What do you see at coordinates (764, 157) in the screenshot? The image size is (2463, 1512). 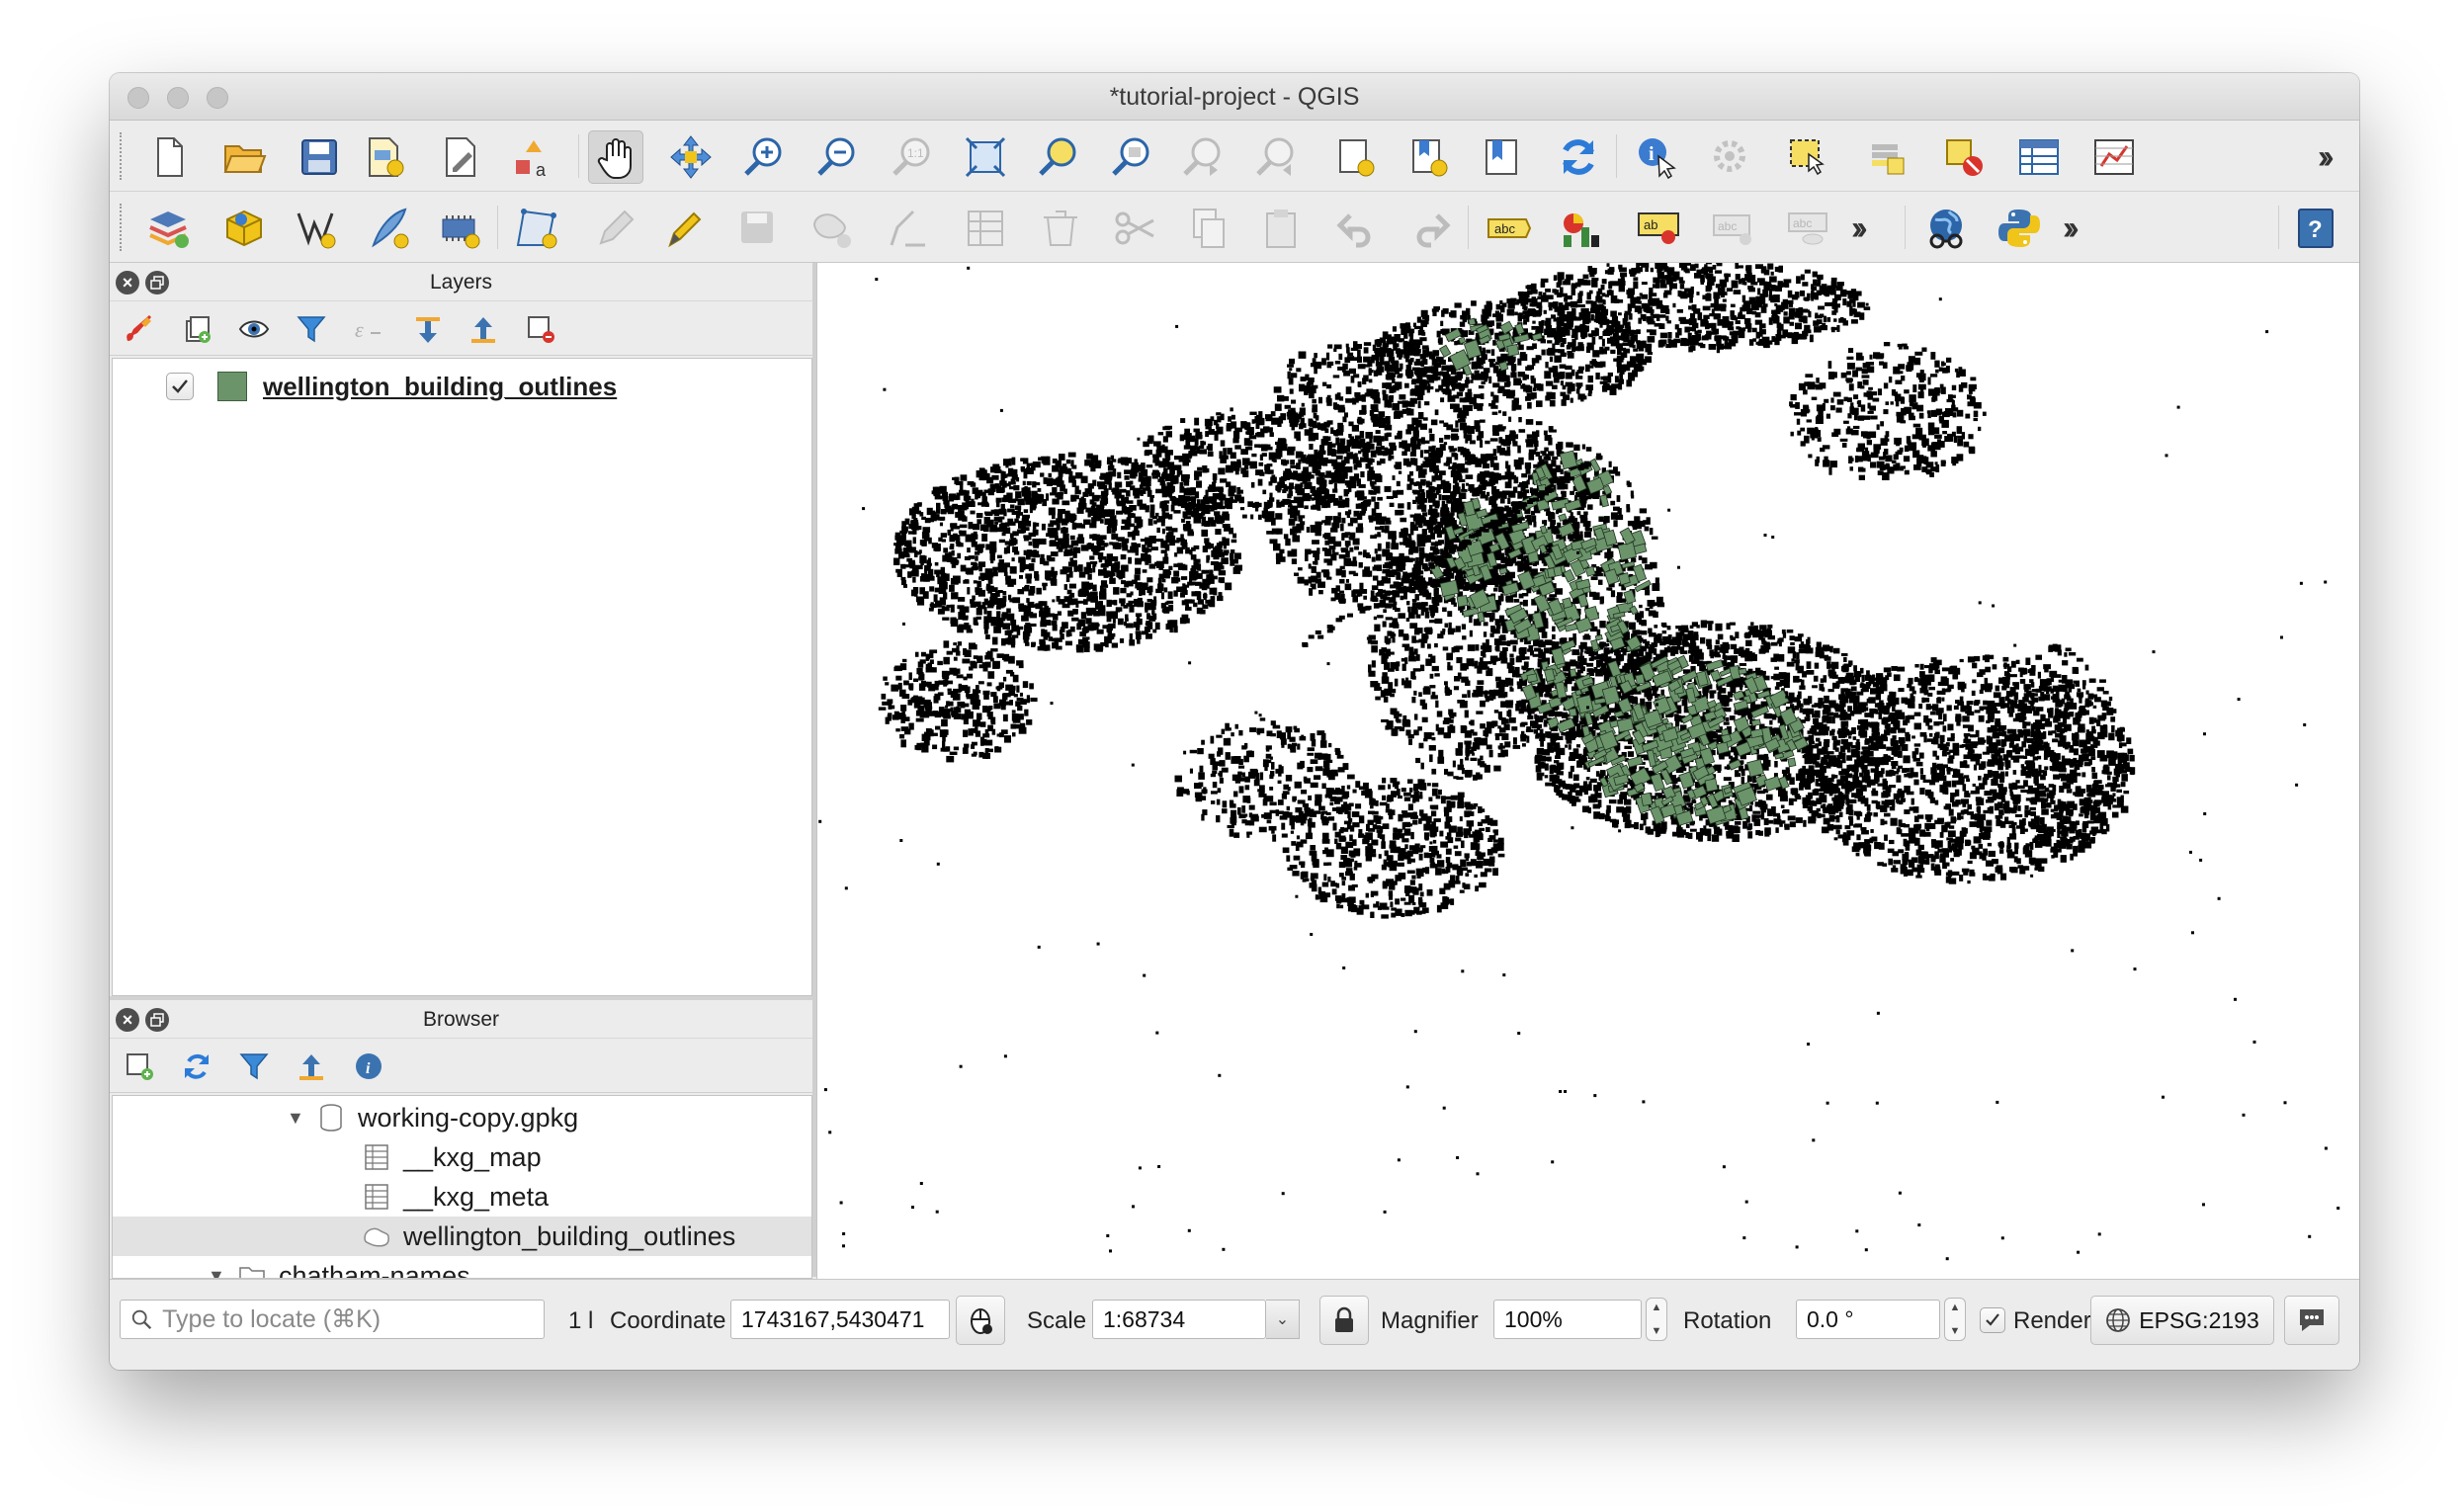 I see `zoom-in-button` at bounding box center [764, 157].